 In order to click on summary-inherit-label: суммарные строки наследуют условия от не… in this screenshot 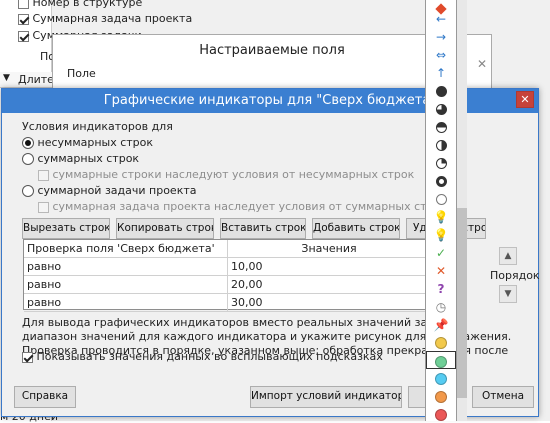, I will do `click(233, 174)`.